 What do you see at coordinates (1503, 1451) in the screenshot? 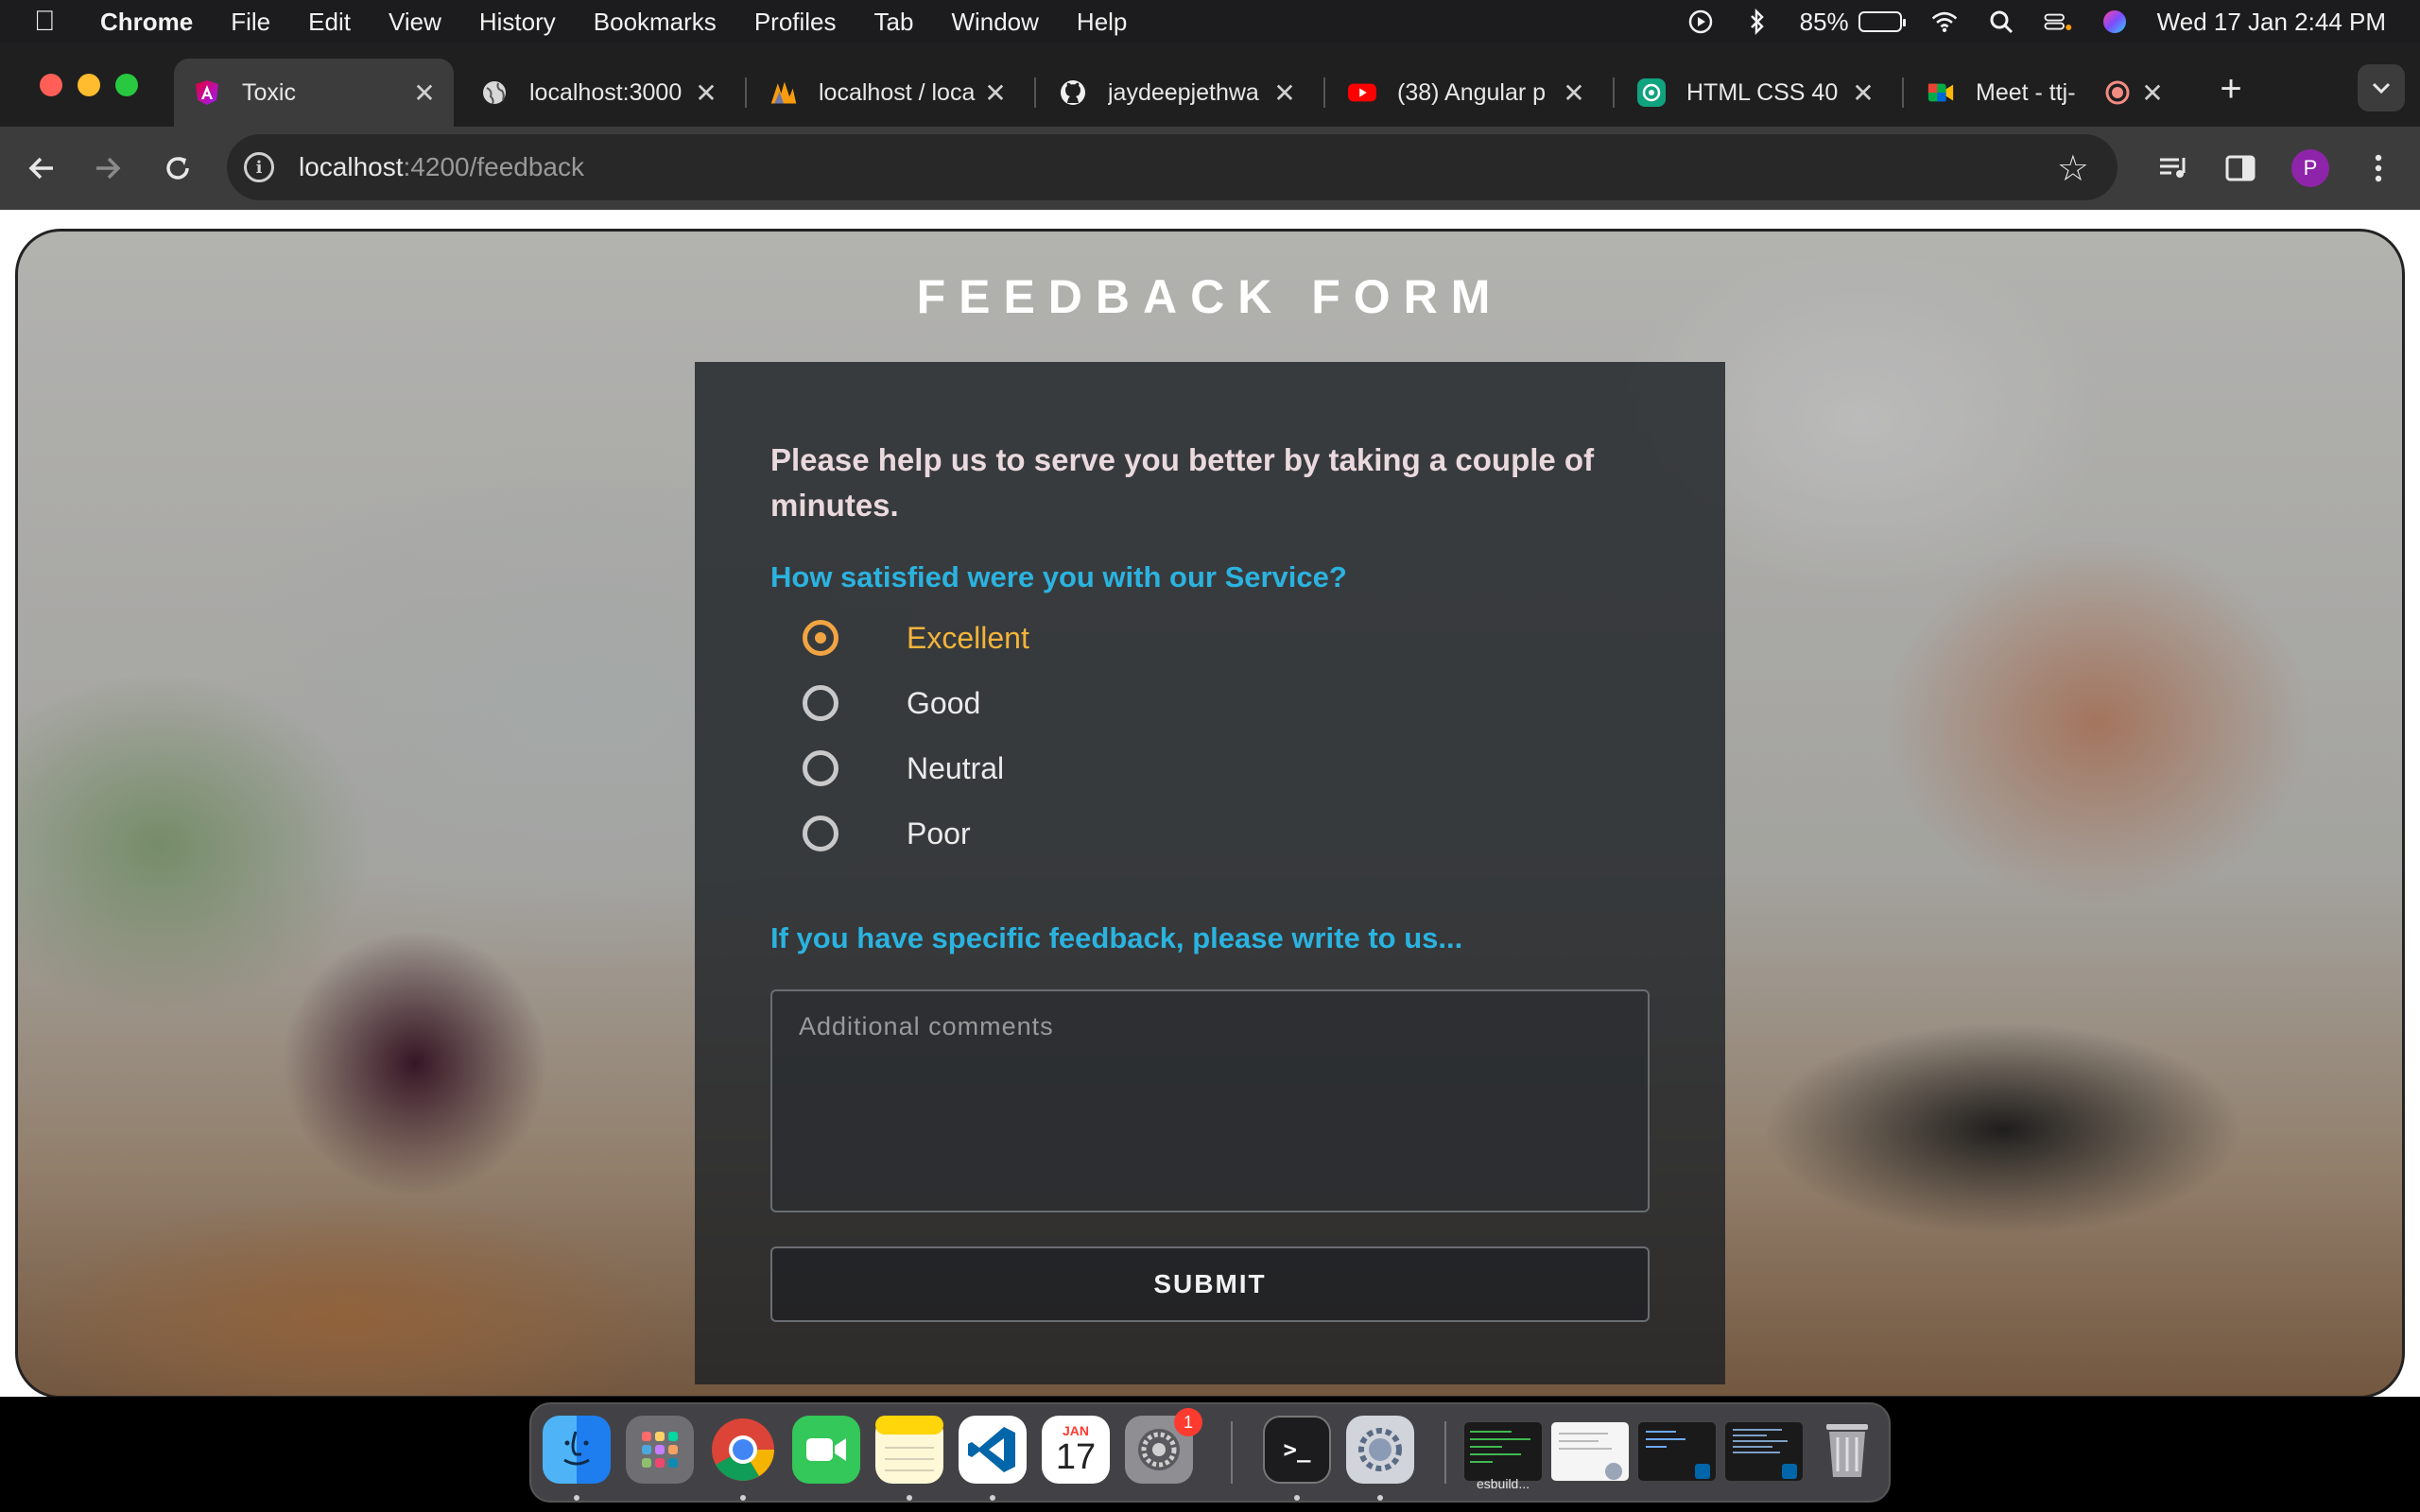
I see `window-thumbnail-terminal` at bounding box center [1503, 1451].